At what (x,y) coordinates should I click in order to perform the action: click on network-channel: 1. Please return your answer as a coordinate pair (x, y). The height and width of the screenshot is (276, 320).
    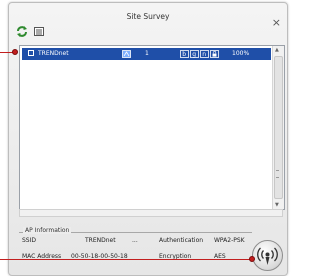
    Looking at the image, I should click on (147, 53).